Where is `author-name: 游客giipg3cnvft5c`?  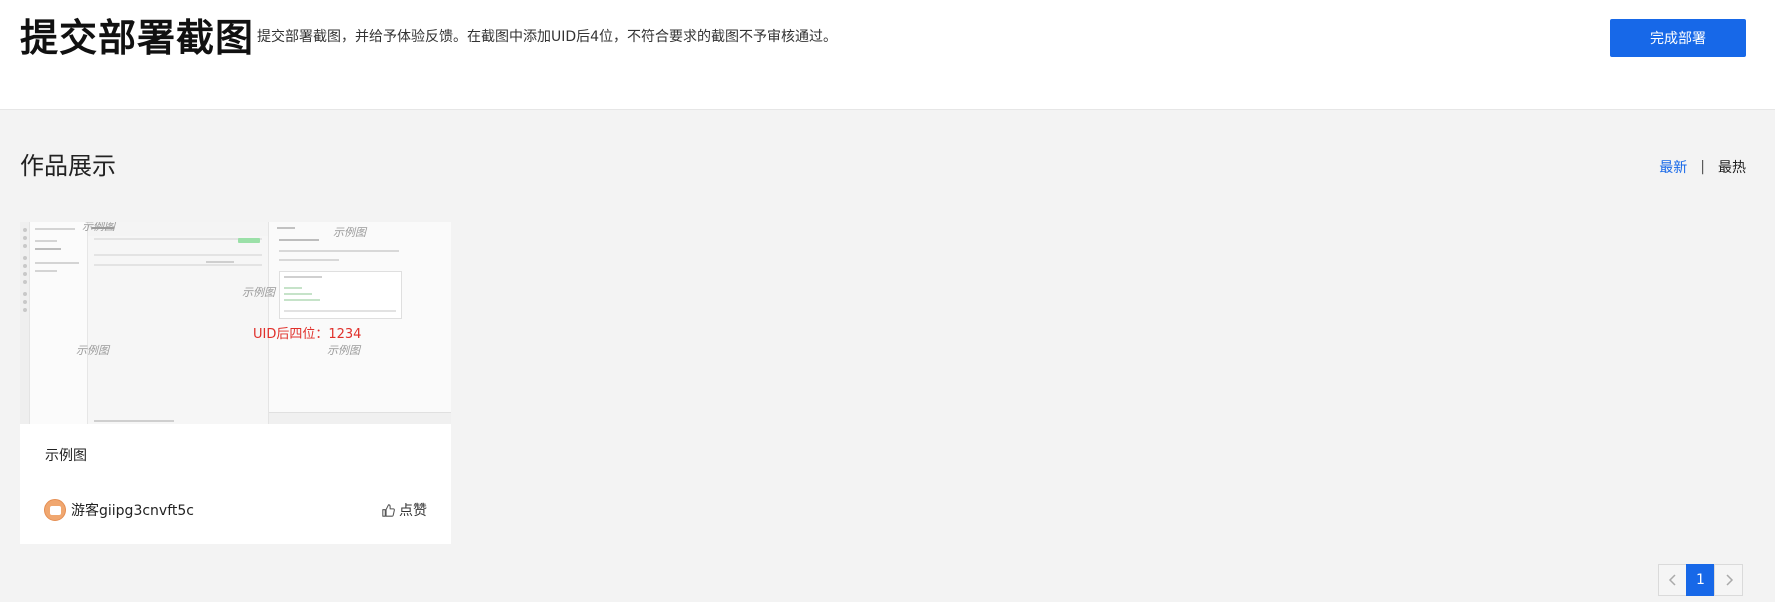
author-name: 游客giipg3cnvft5c is located at coordinates (132, 511).